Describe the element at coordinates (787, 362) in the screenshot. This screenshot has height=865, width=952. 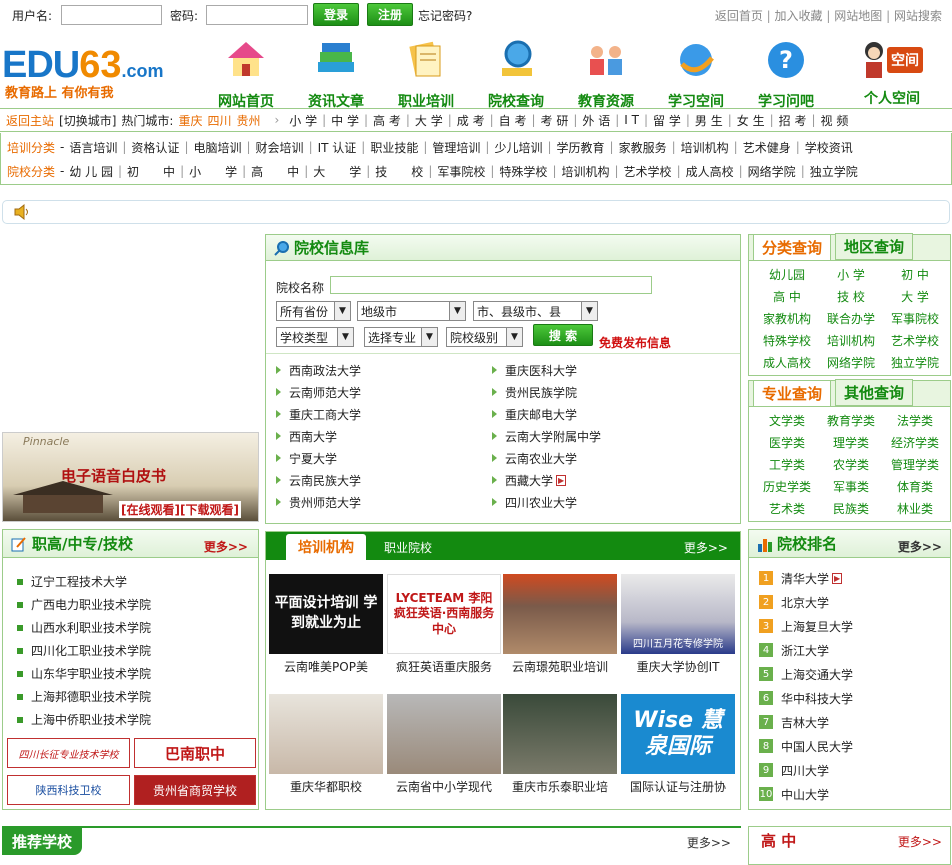
I see `classification-link: 成人高校` at that location.